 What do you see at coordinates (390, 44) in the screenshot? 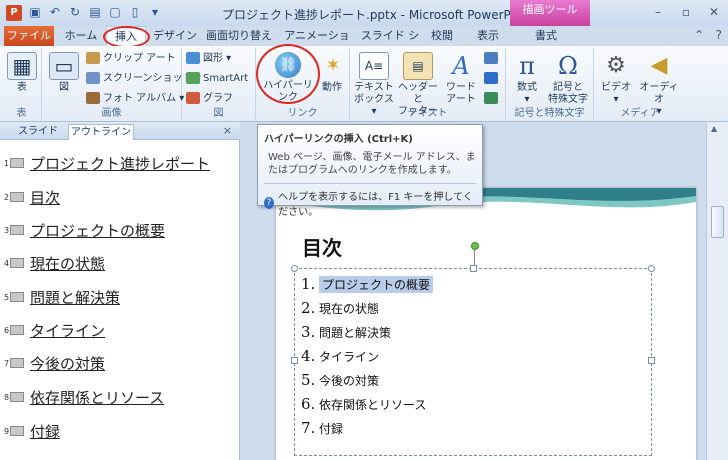
I see `tab-slideshow: スライド ショー` at bounding box center [390, 44].